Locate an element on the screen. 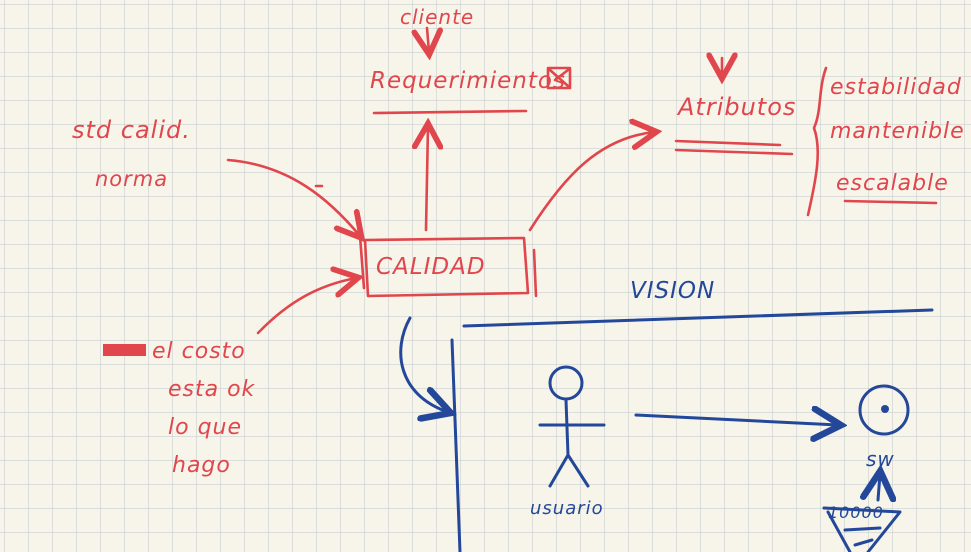 The height and width of the screenshot is (552, 971). attr-escalable: escalable is located at coordinates (892, 183).